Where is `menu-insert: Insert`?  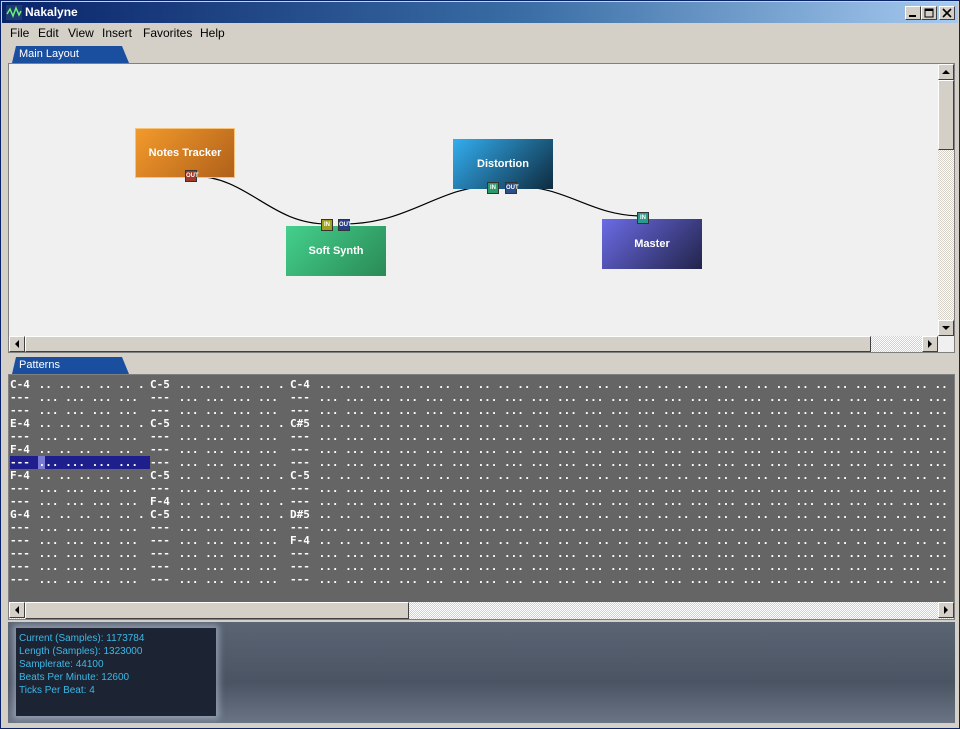 menu-insert: Insert is located at coordinates (117, 33).